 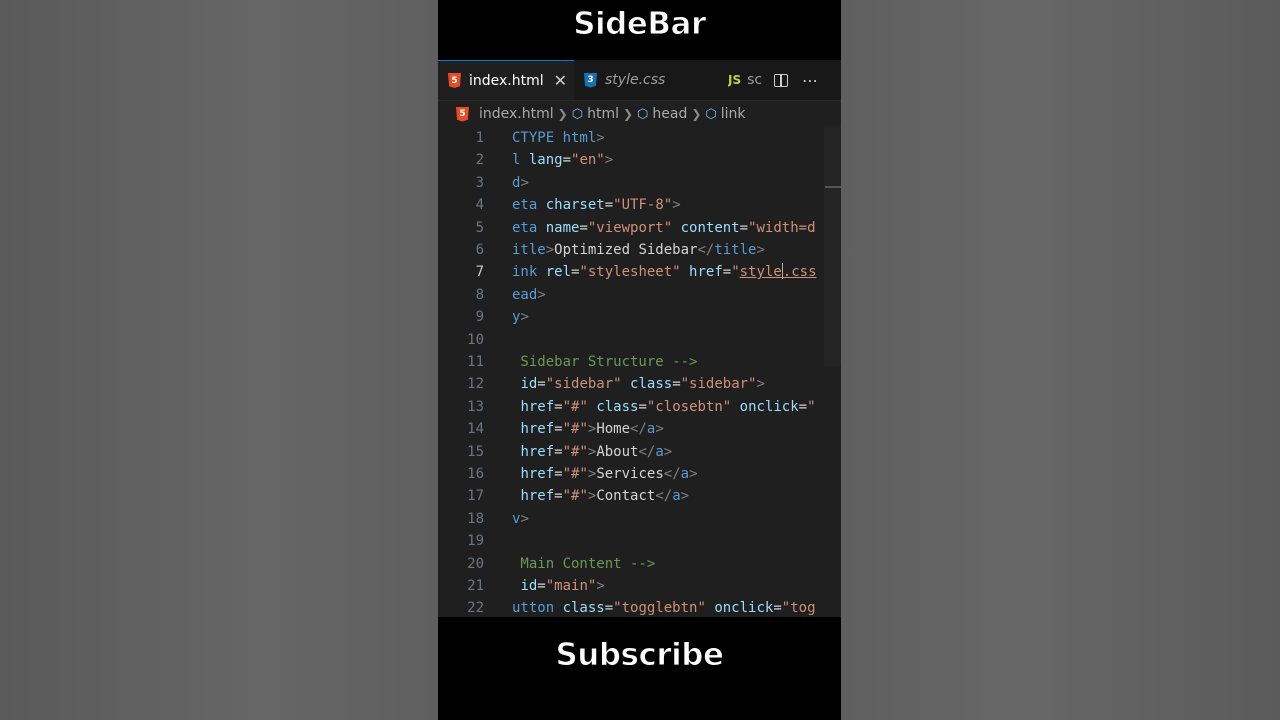 What do you see at coordinates (454, 80) in the screenshot?
I see `html5-icon: 5` at bounding box center [454, 80].